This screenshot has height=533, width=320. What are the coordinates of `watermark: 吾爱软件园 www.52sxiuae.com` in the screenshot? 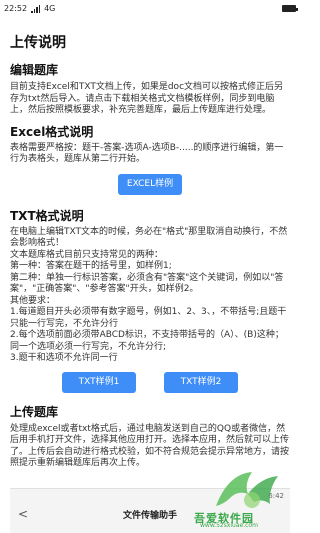 It's located at (235, 497).